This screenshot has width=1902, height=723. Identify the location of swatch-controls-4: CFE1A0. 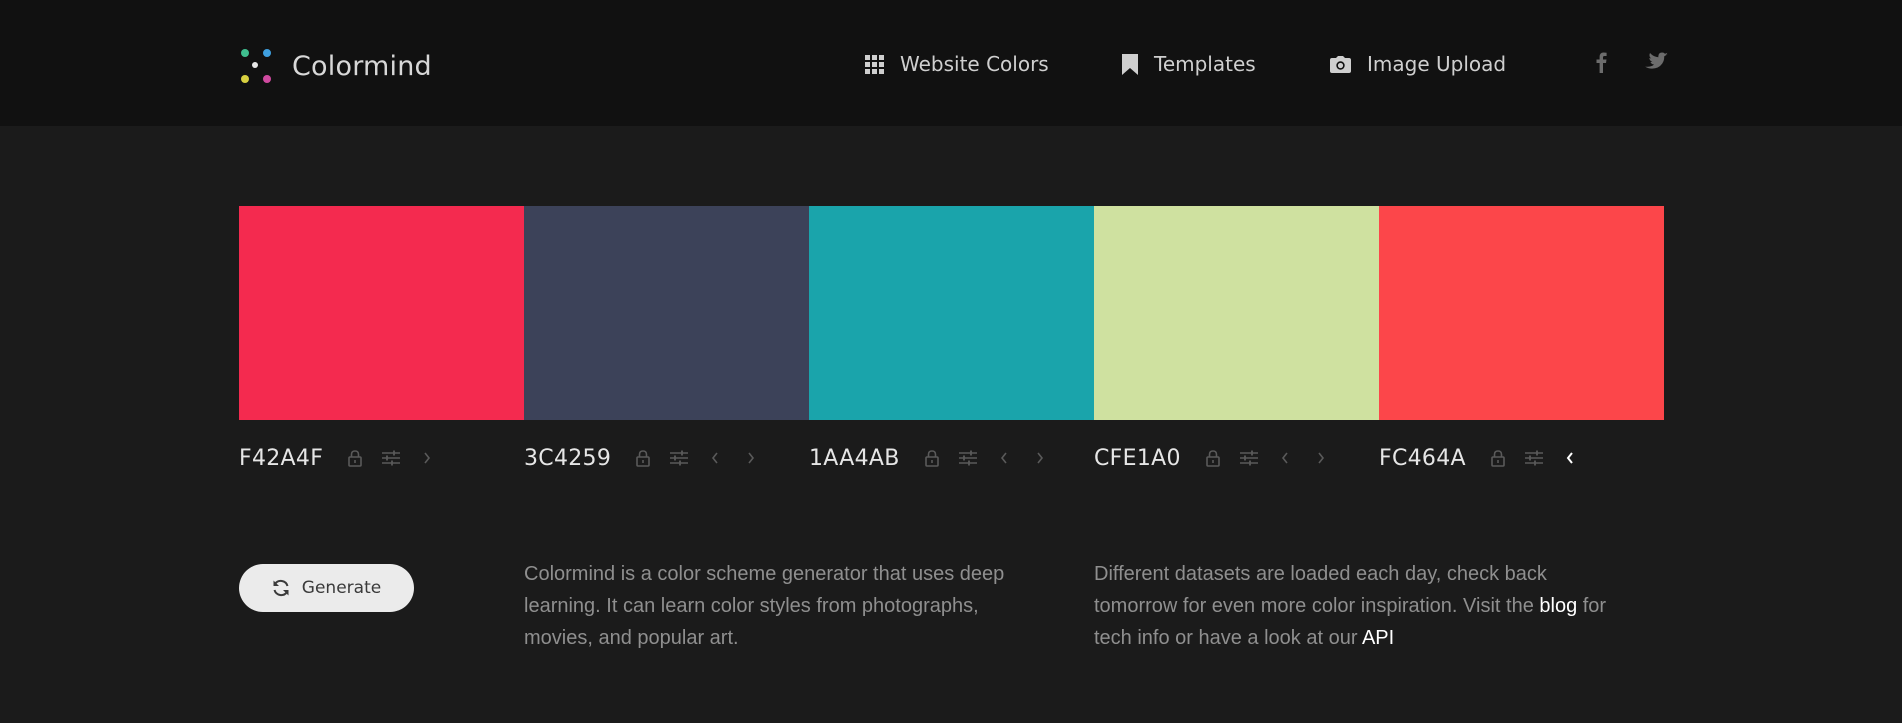
(1220, 458).